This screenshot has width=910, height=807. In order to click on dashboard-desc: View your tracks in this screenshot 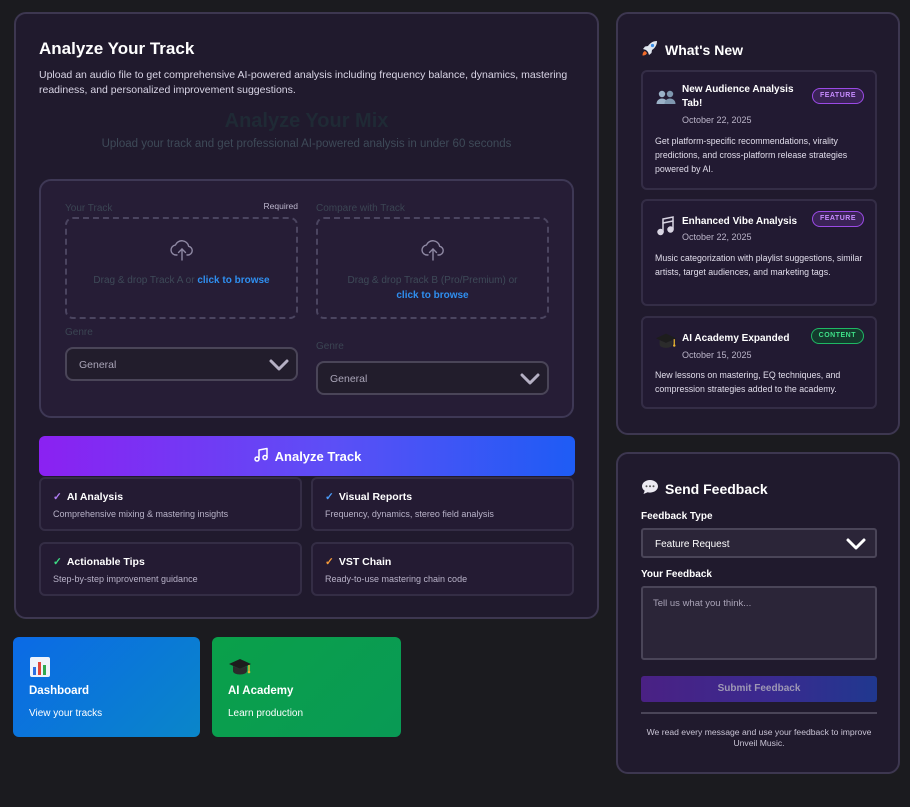, I will do `click(66, 713)`.